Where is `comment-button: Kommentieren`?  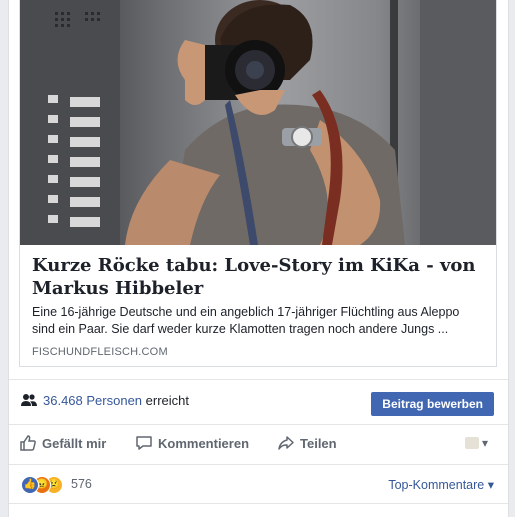 comment-button: Kommentieren is located at coordinates (192, 443).